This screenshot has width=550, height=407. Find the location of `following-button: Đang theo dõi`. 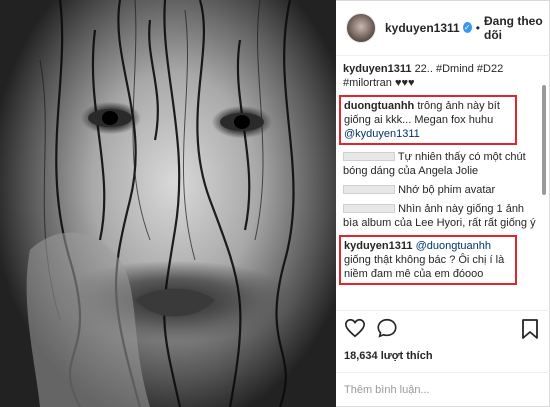

following-button: Đang theo dõi is located at coordinates (517, 28).